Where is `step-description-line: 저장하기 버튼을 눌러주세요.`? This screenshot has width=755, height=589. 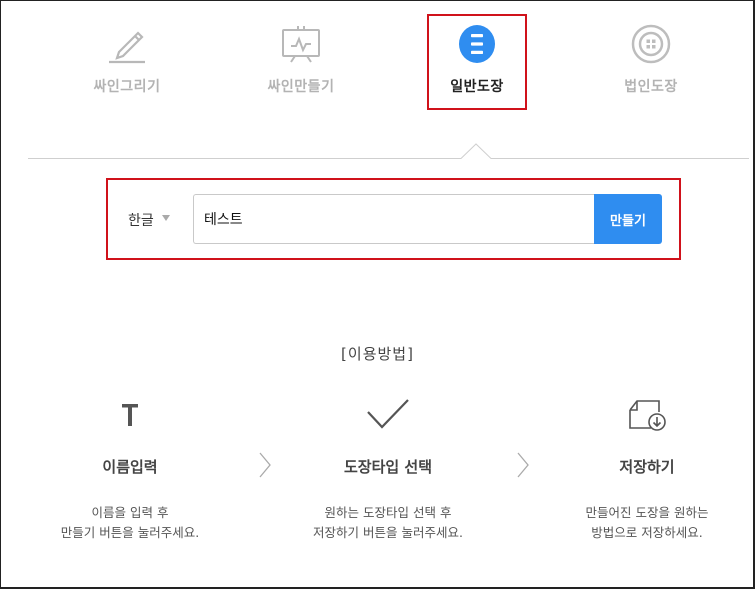 step-description-line: 저장하기 버튼을 눌러주세요. is located at coordinates (388, 532).